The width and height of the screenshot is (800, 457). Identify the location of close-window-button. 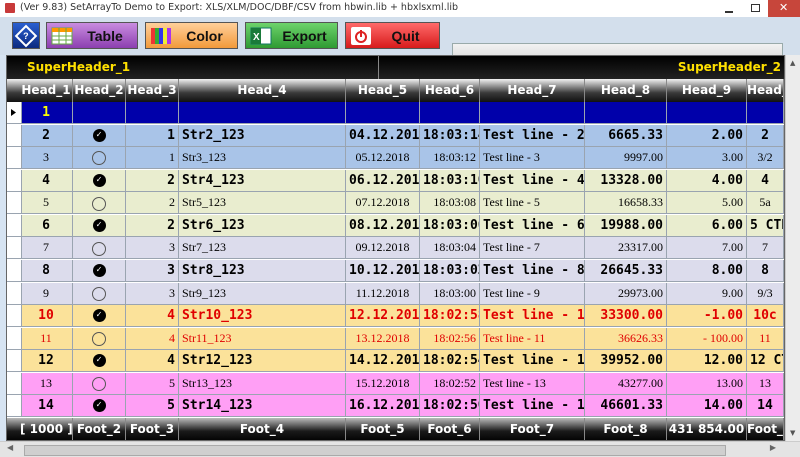
(784, 8).